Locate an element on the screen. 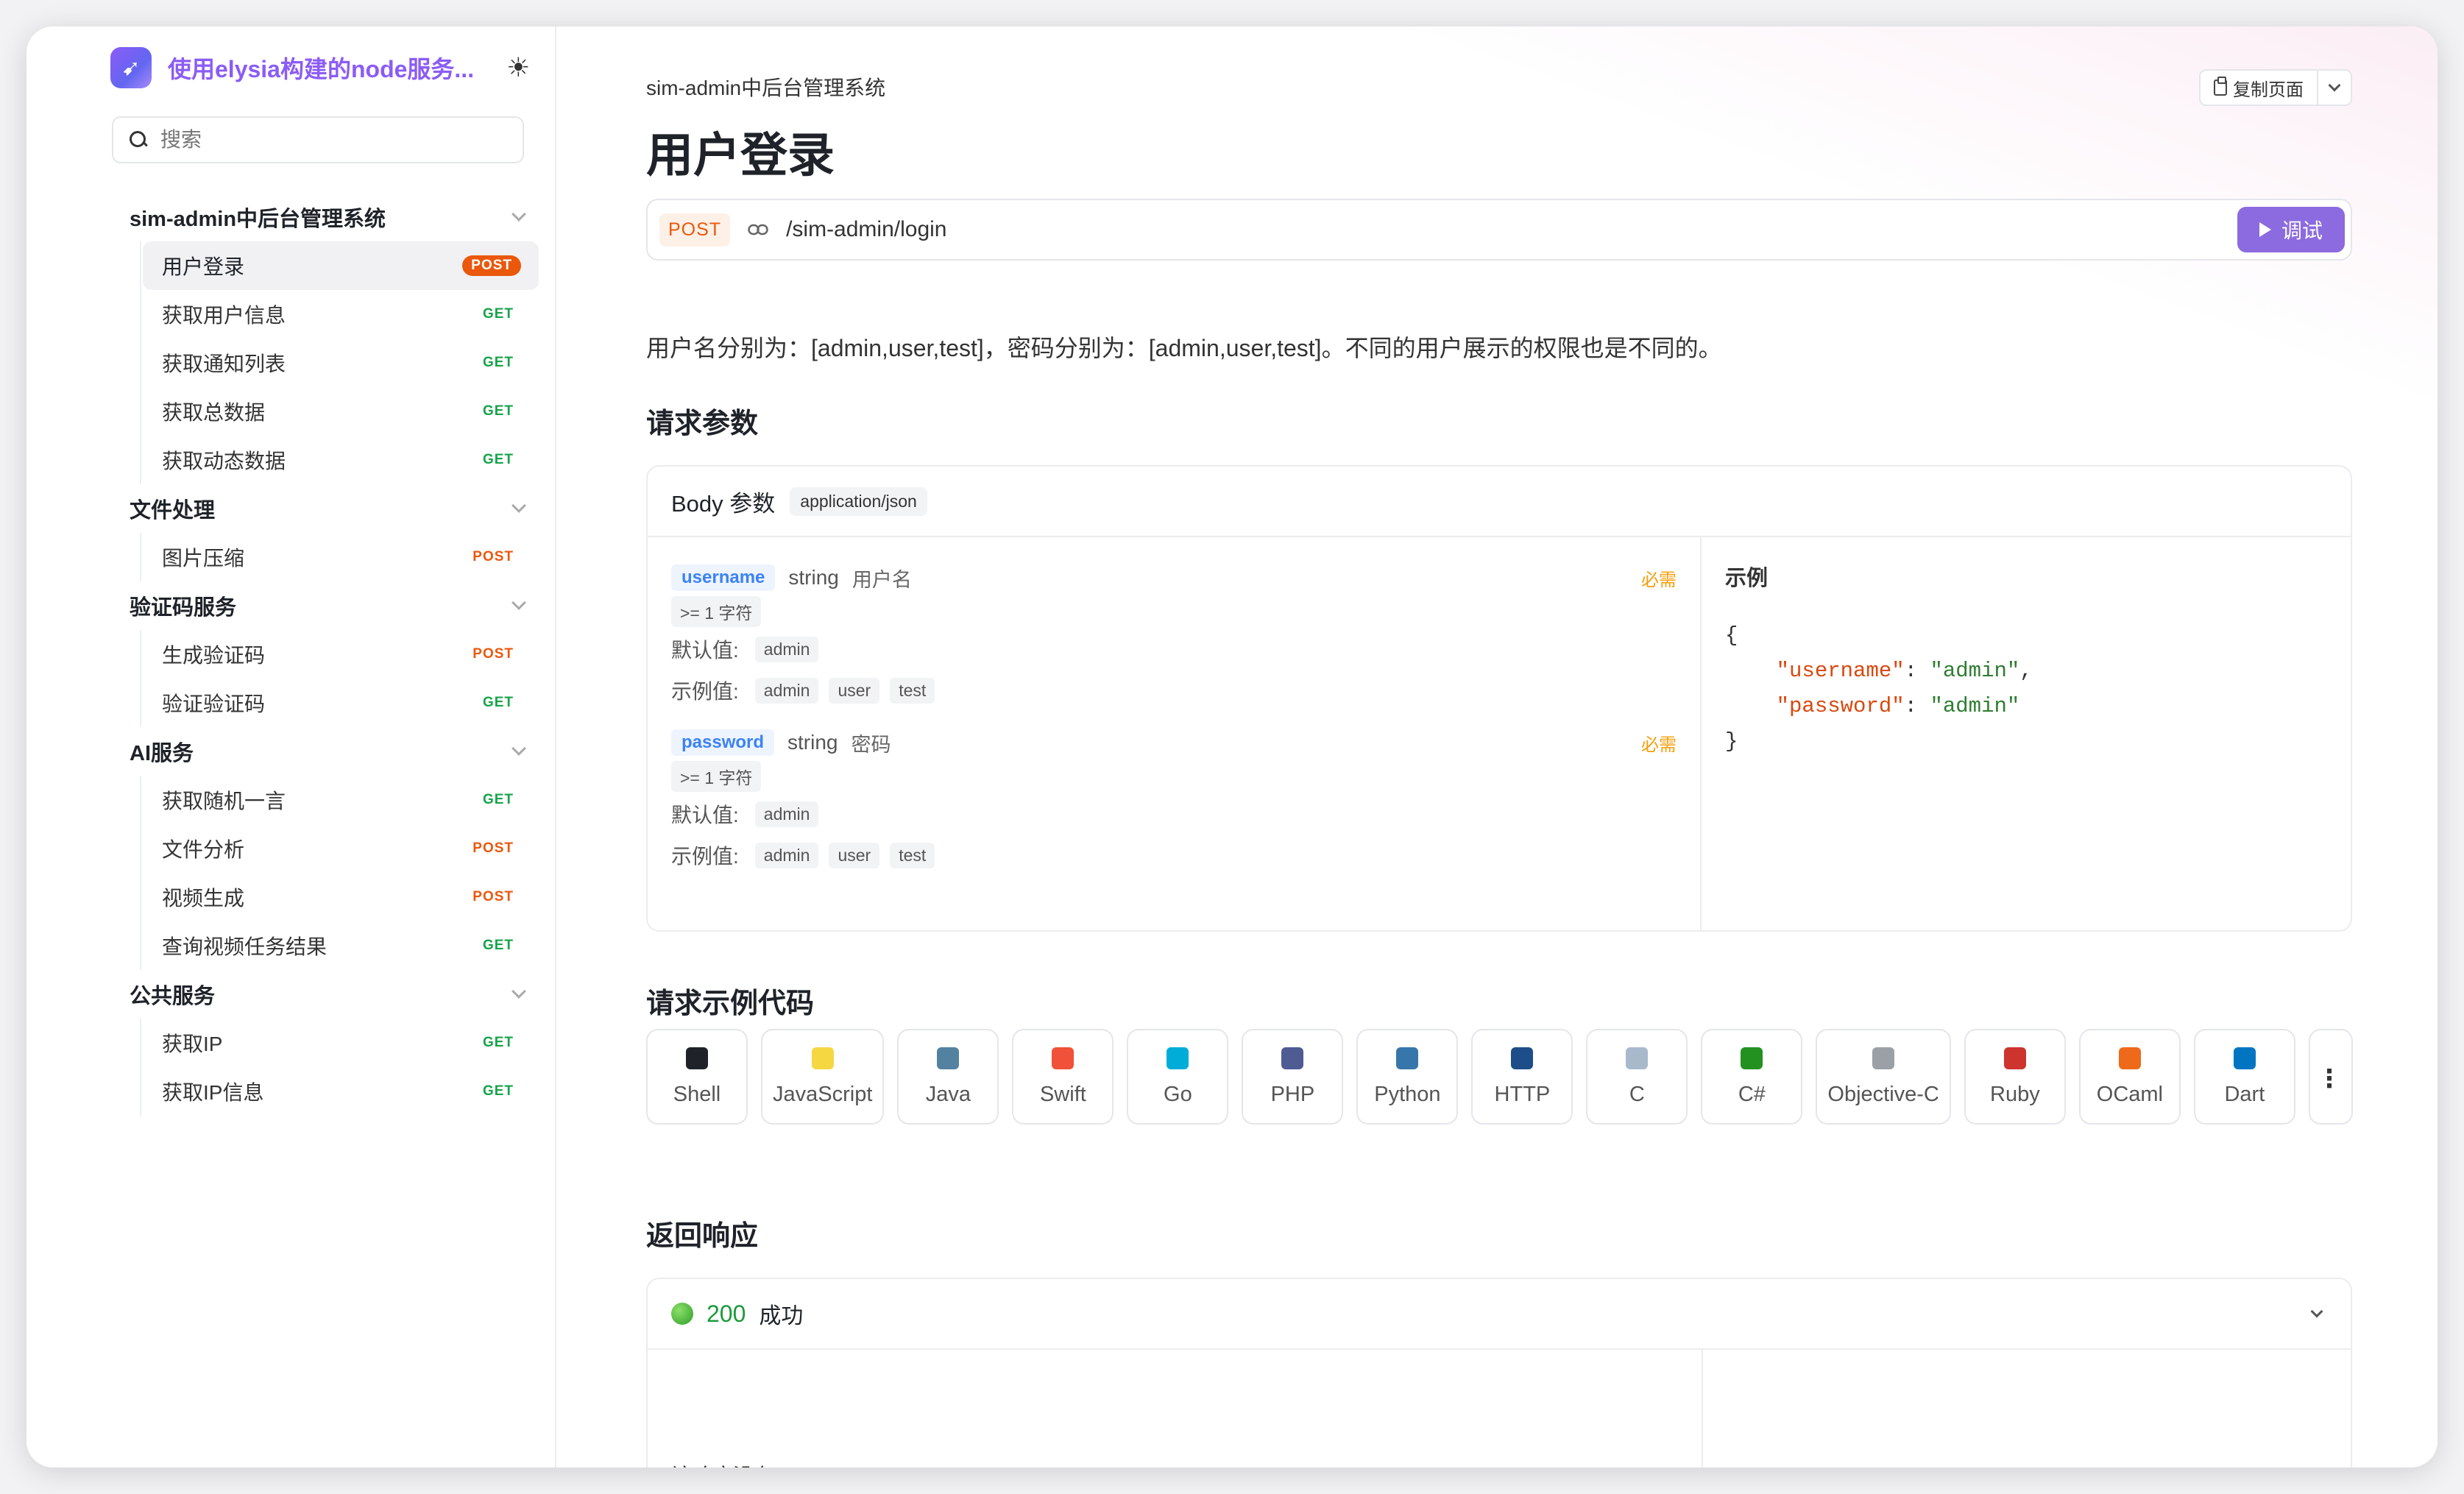  sidebar-item: 文件分析 POST is located at coordinates (341, 848).